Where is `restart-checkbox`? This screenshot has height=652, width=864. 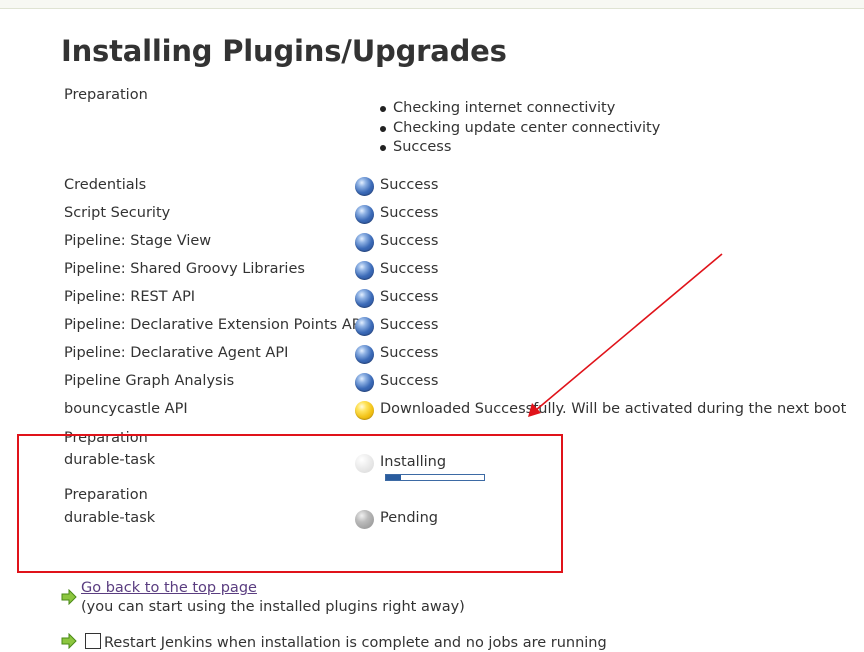 restart-checkbox is located at coordinates (93, 641).